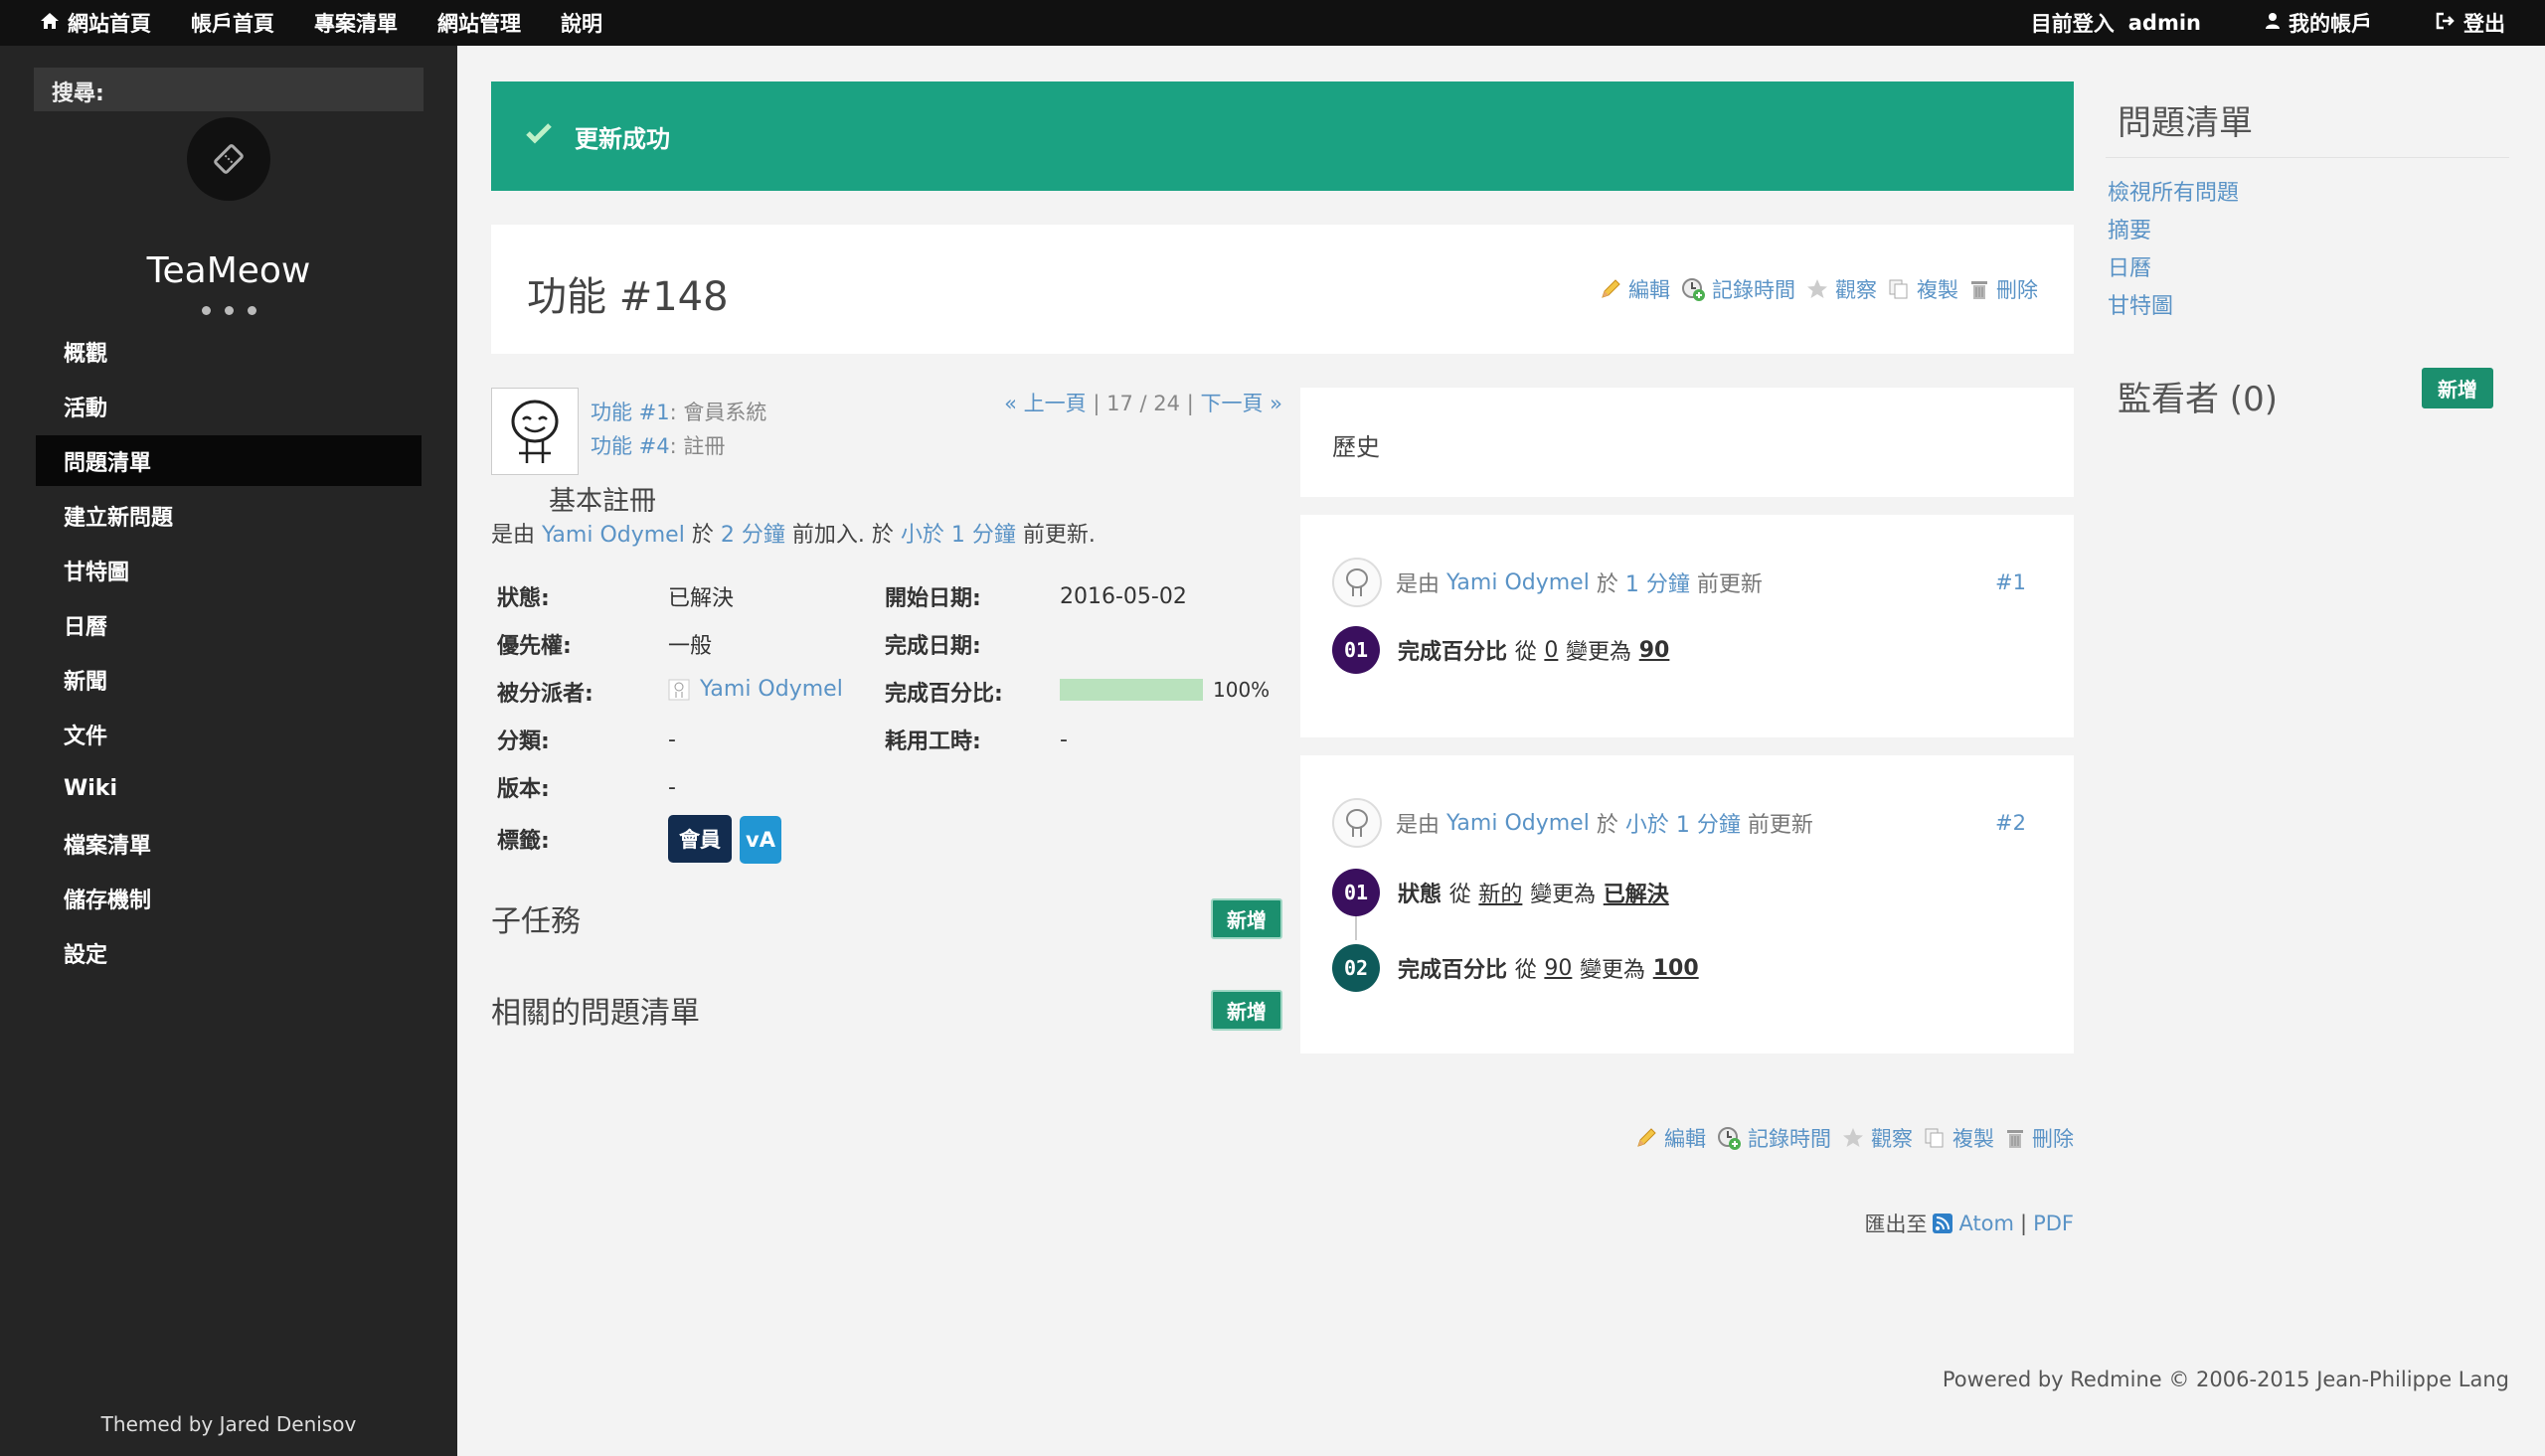  What do you see at coordinates (581, 23) in the screenshot?
I see `help-link: 說明` at bounding box center [581, 23].